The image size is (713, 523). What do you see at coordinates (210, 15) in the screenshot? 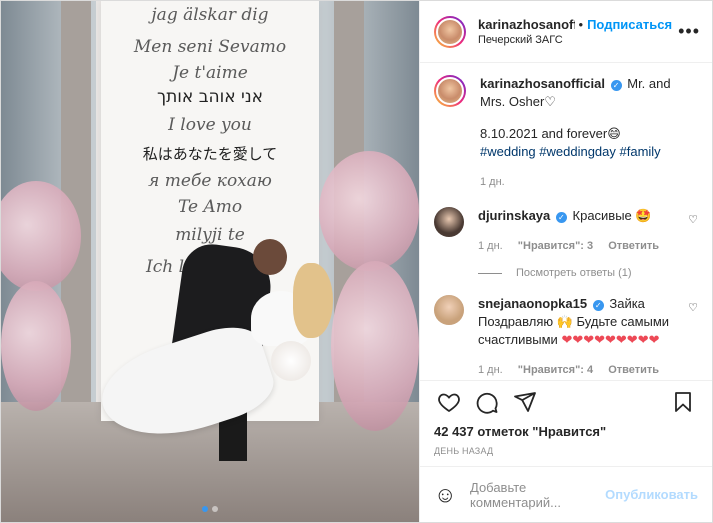
I see `banner-line: jag älskar dig` at bounding box center [210, 15].